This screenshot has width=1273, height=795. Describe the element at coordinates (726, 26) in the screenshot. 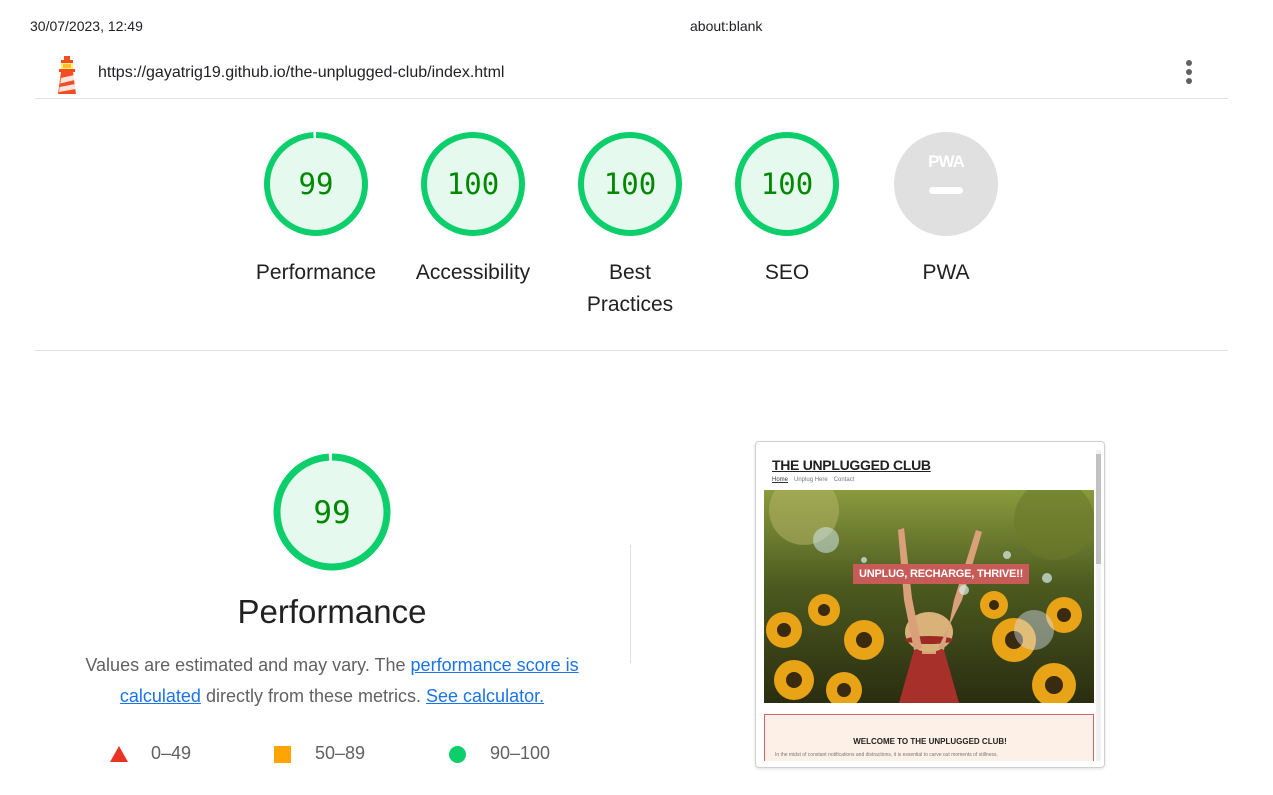

I see `print-page-title: about:blank` at that location.